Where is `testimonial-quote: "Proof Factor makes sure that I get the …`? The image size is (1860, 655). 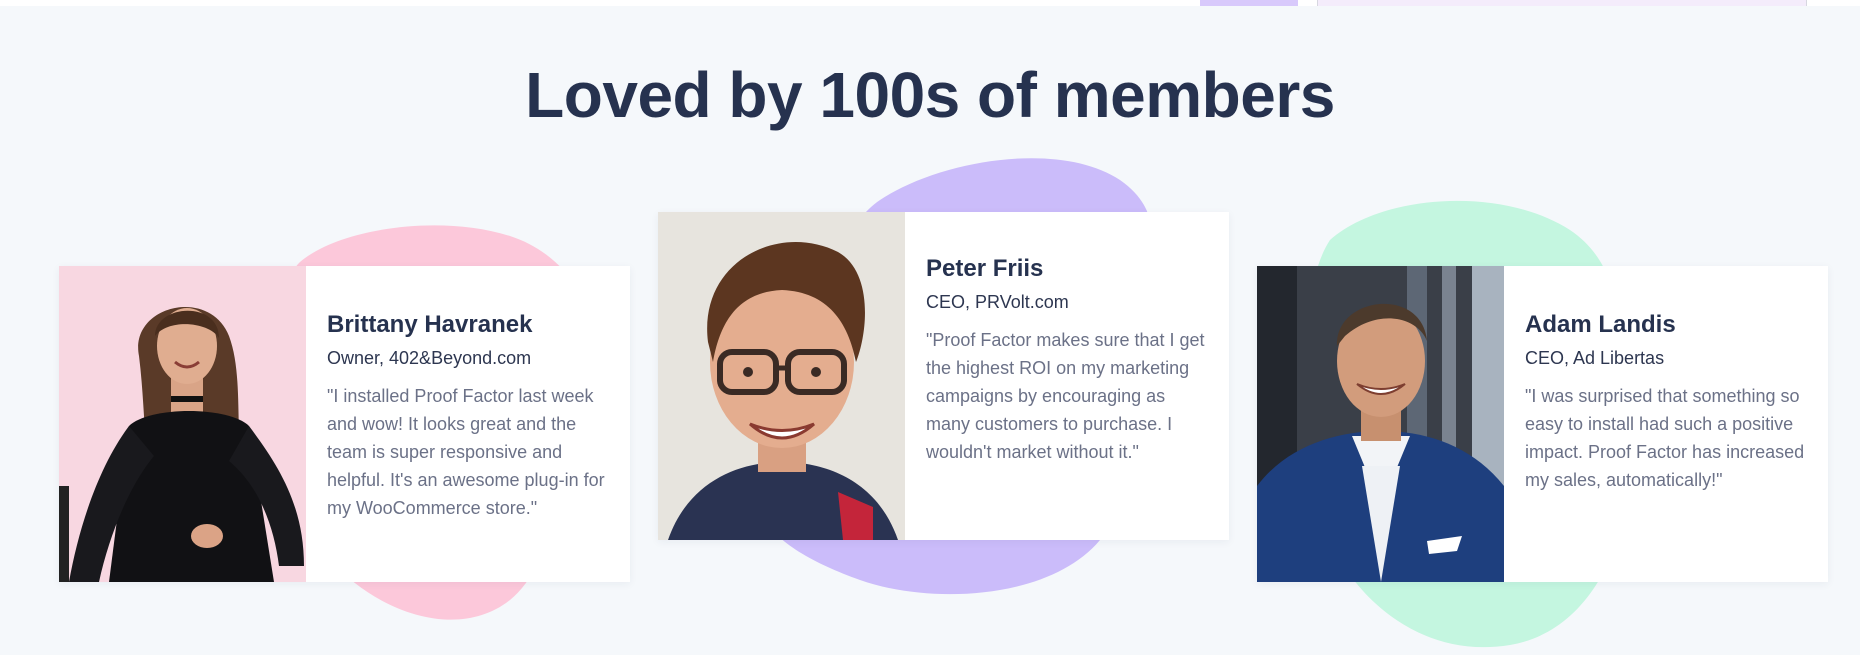 testimonial-quote: "Proof Factor makes sure that I get the … is located at coordinates (1065, 396).